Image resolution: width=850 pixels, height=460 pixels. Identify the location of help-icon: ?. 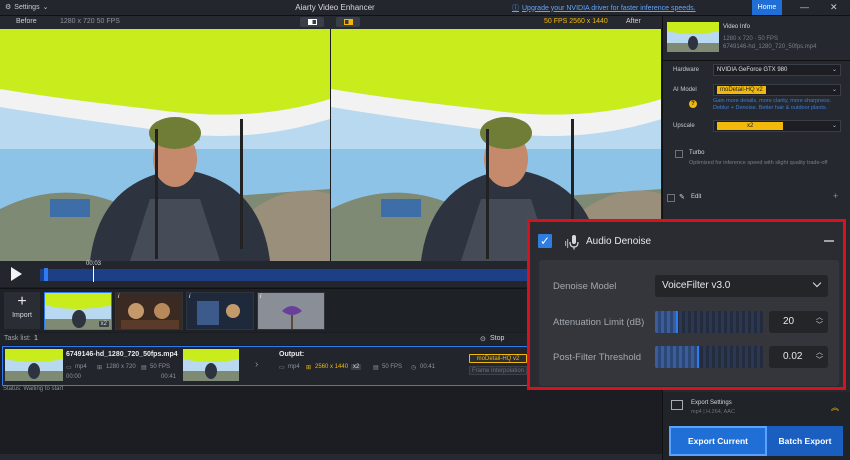
(693, 104).